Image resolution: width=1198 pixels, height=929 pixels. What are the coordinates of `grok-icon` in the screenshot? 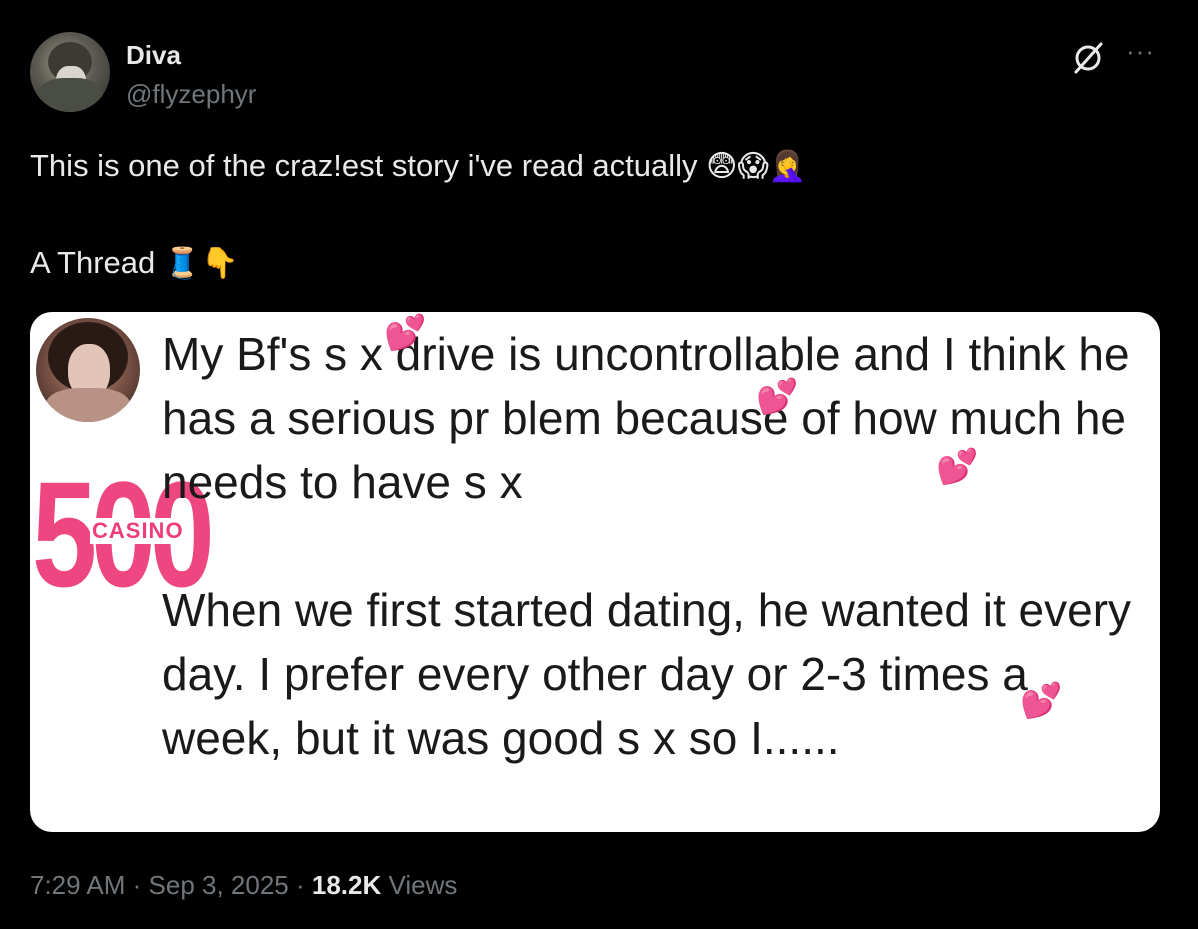 It's located at (1088, 58).